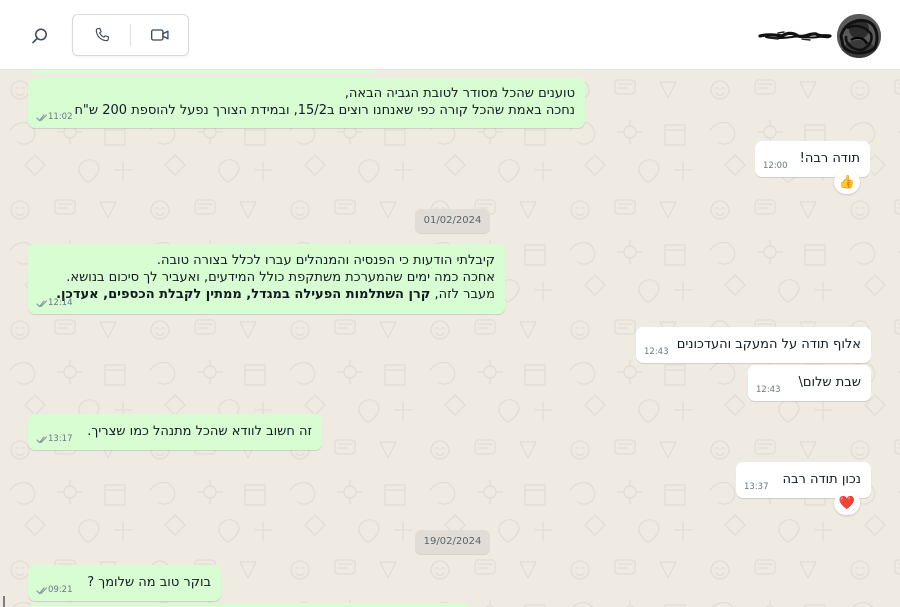 The height and width of the screenshot is (607, 900). I want to click on message-time: 11:02, so click(60, 117).